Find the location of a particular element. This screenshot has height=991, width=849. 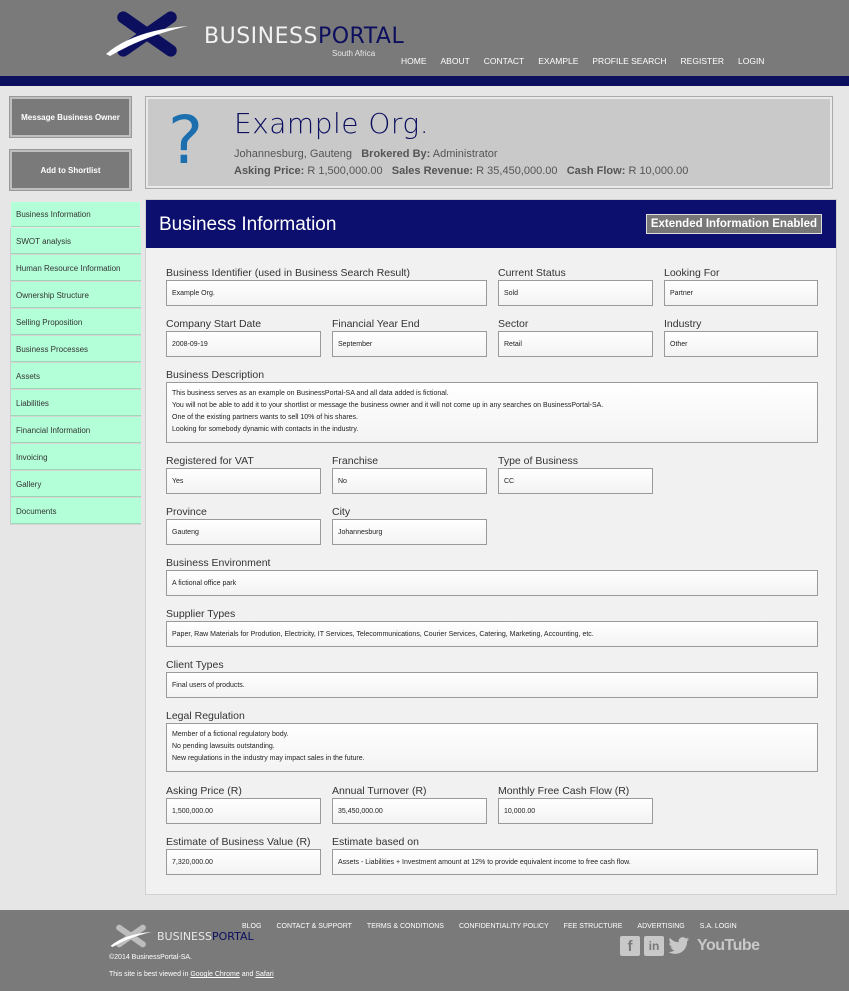

environment-label: Business Environment is located at coordinates (218, 563).